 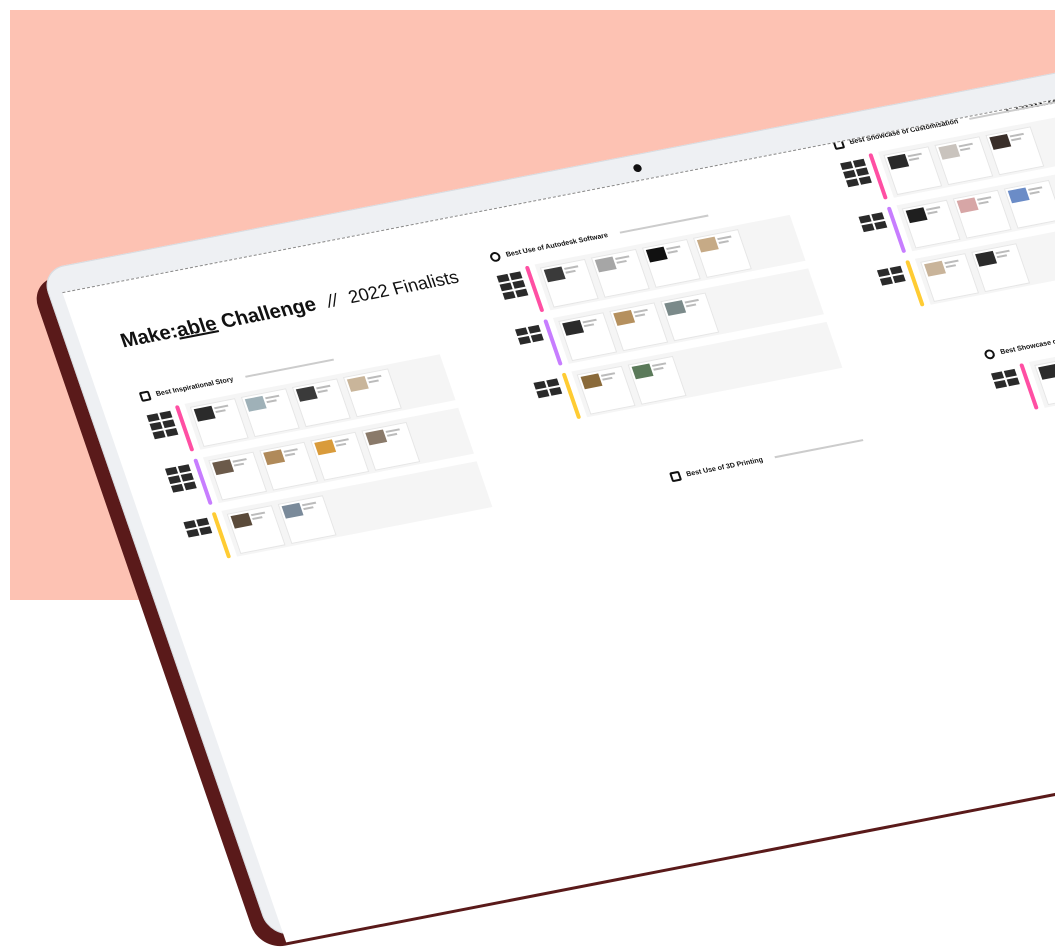 I want to click on booth-icon, so click(x=145, y=396).